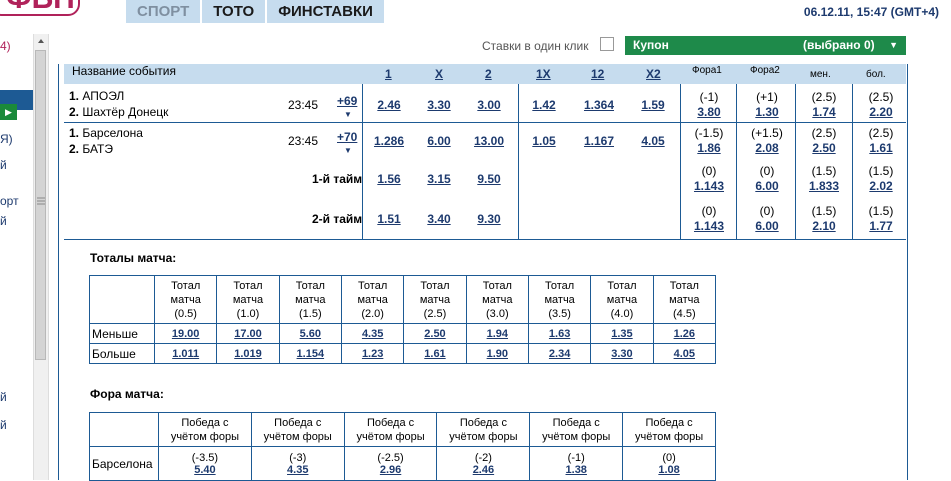 This screenshot has height=481, width=951. What do you see at coordinates (709, 112) in the screenshot?
I see `fora1-odd: 3.80` at bounding box center [709, 112].